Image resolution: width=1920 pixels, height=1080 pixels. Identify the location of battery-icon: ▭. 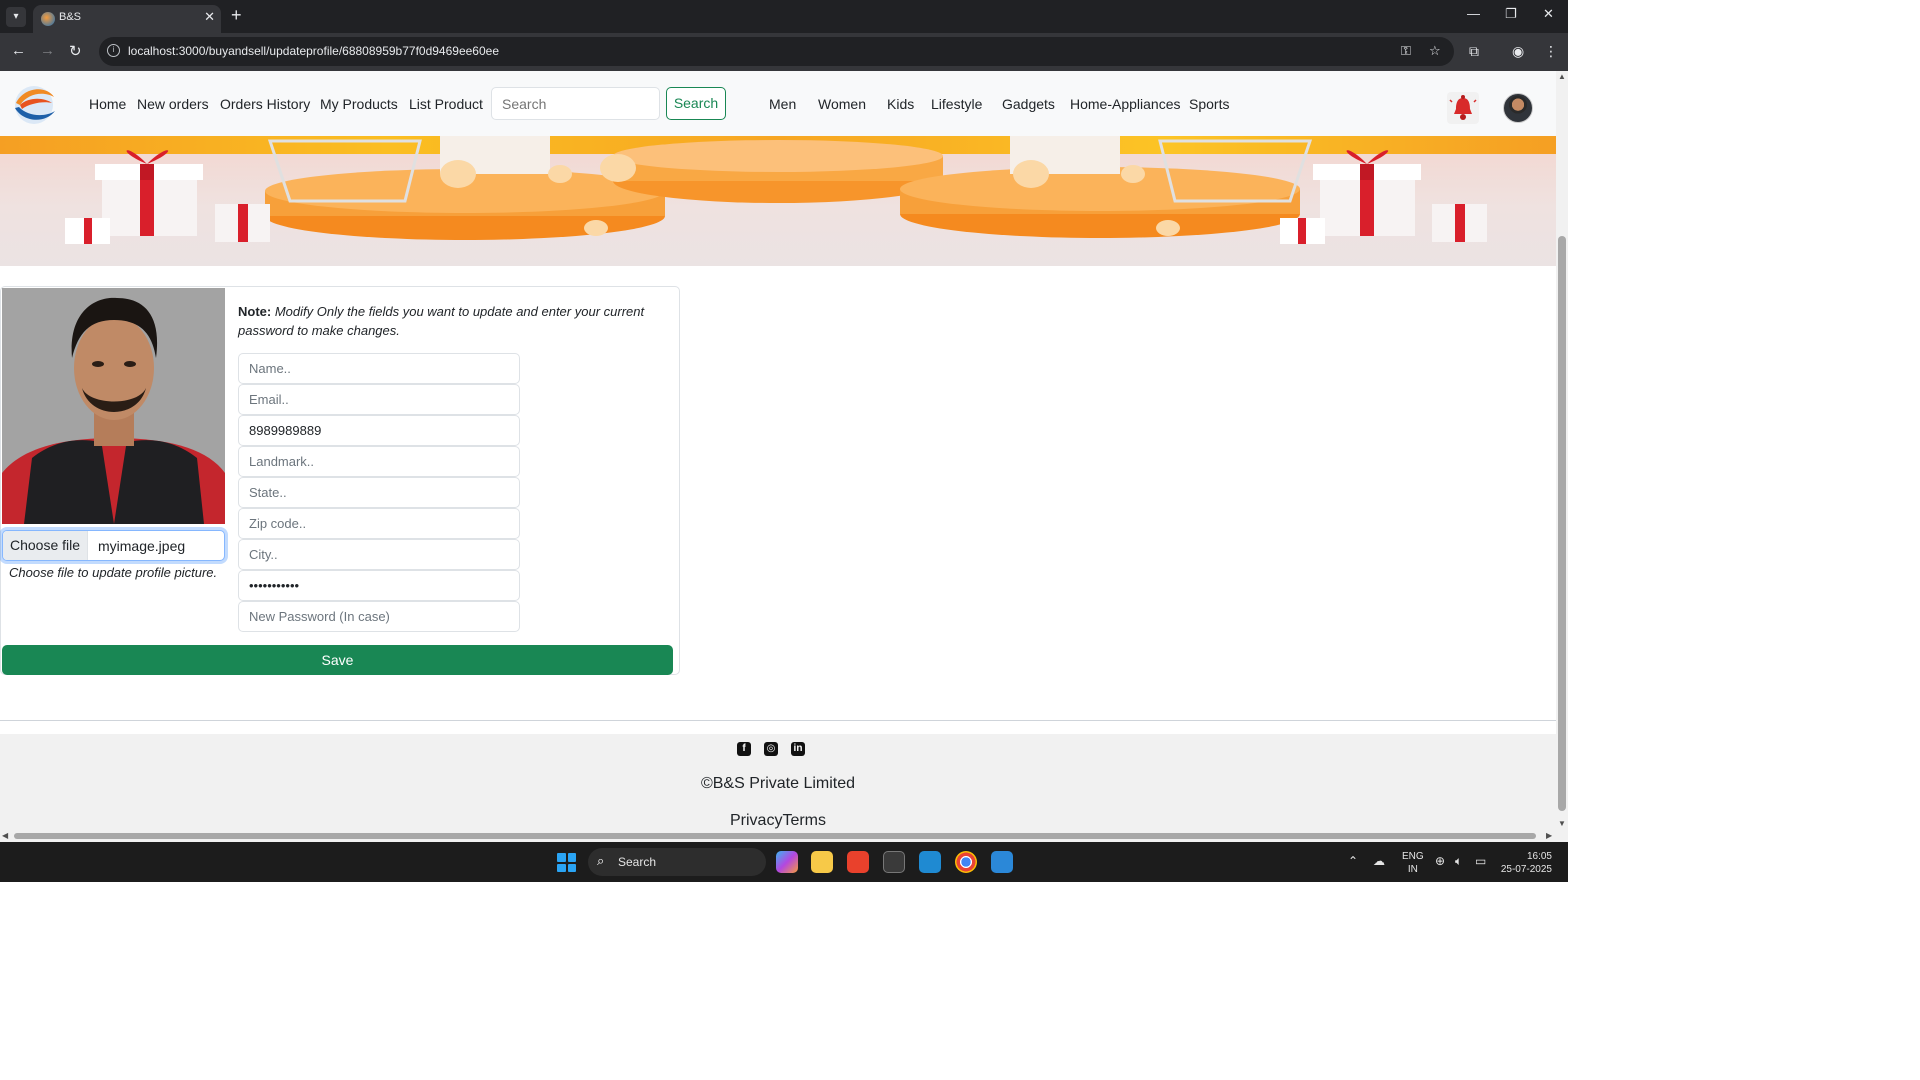
(1480, 861).